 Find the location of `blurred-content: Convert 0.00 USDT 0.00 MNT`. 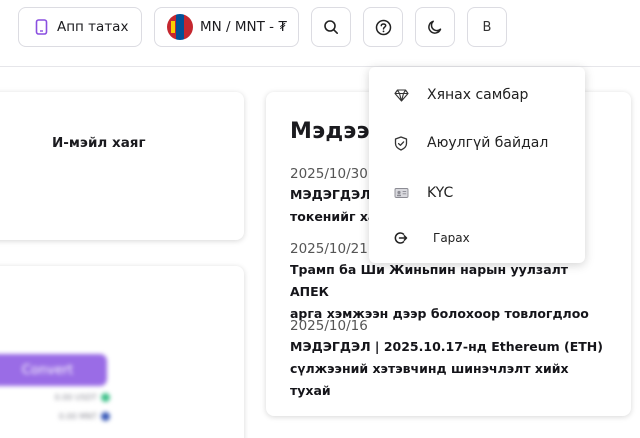

blurred-content: Convert 0.00 USDT 0.00 MNT is located at coordinates (122, 352).